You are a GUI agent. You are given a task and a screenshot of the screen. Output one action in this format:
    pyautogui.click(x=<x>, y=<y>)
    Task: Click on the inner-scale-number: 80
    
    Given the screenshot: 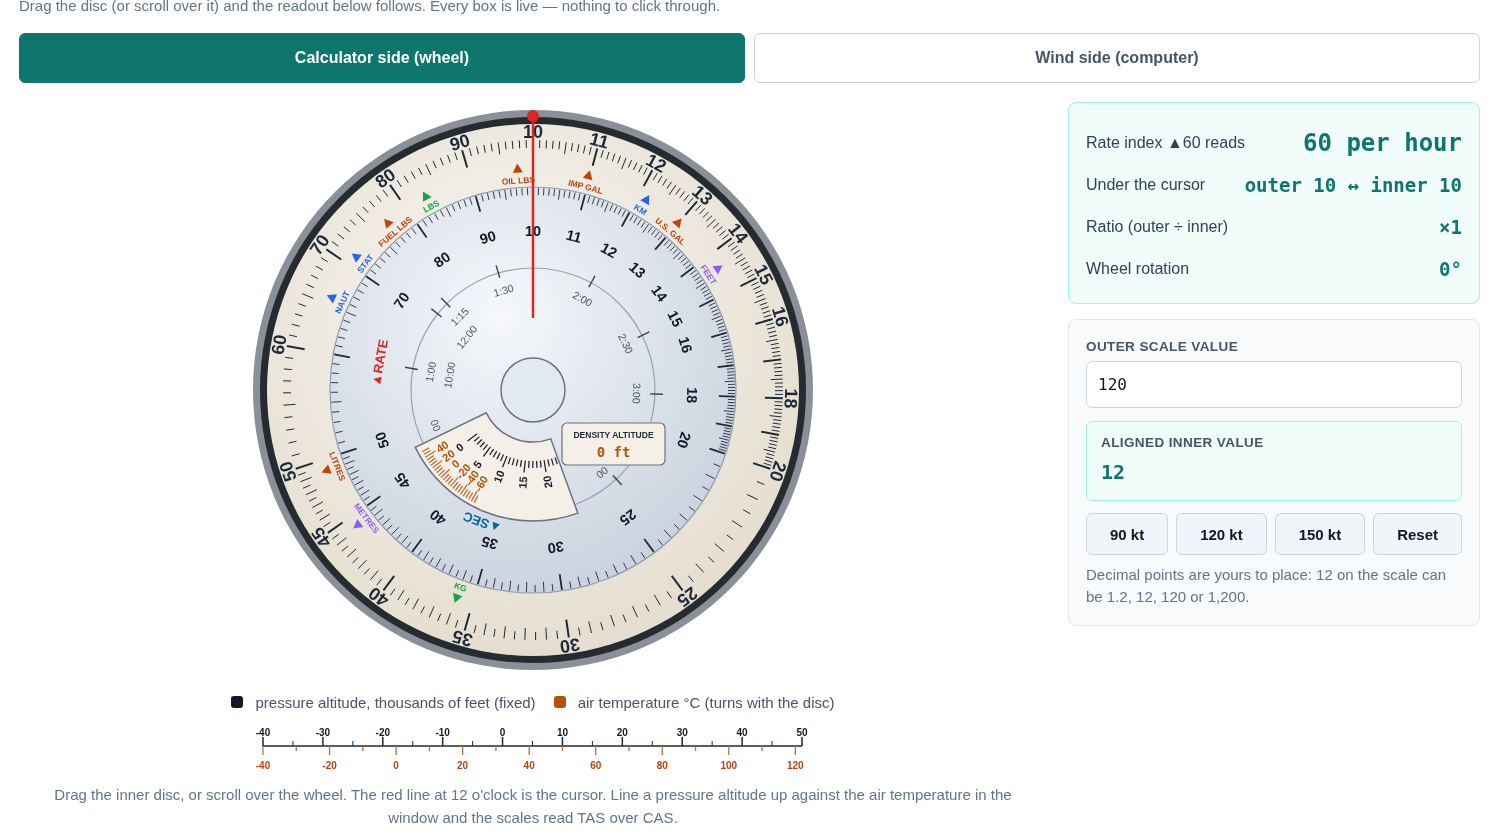 What is the action you would take?
    pyautogui.click(x=442, y=259)
    